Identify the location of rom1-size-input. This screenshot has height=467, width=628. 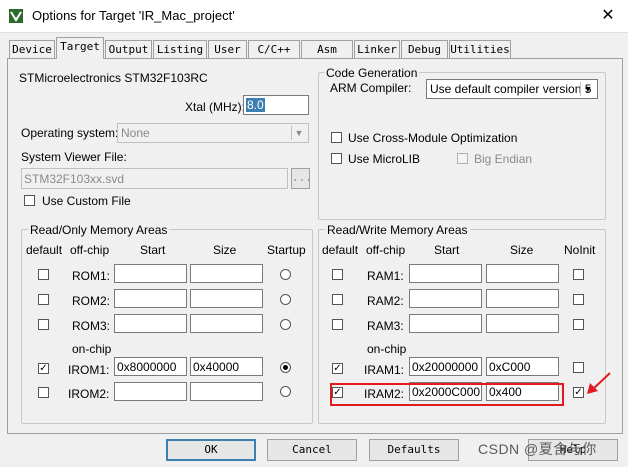
(226, 273).